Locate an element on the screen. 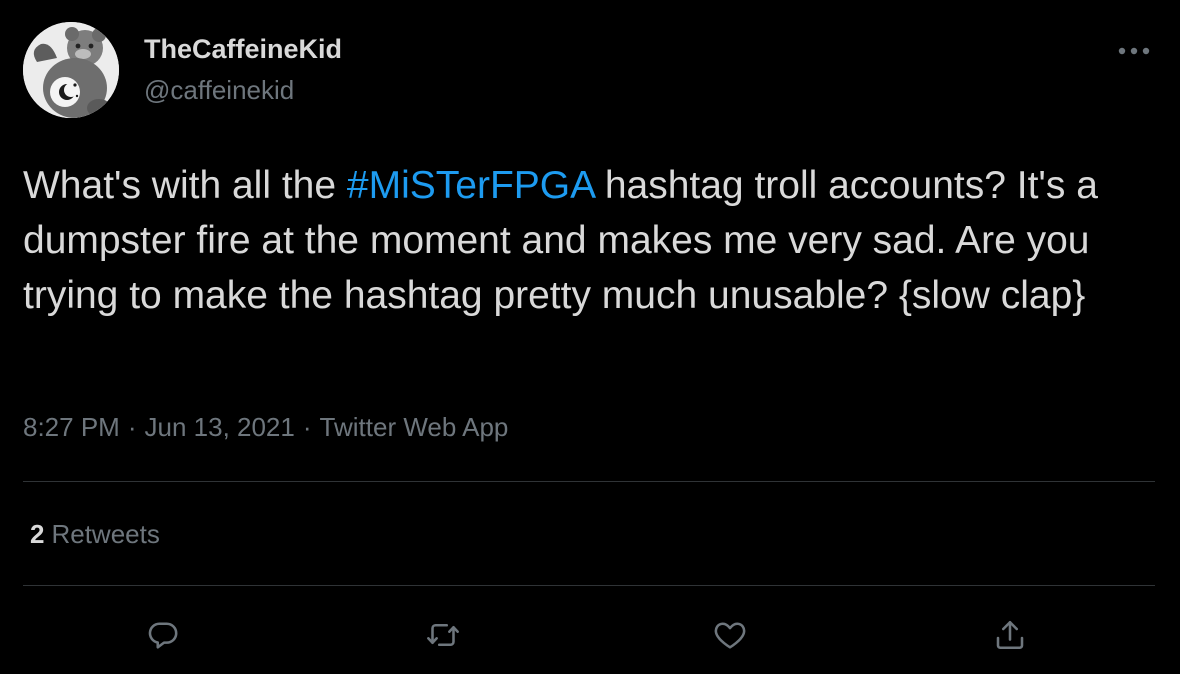 The image size is (1180, 674). more-icon is located at coordinates (1134, 51).